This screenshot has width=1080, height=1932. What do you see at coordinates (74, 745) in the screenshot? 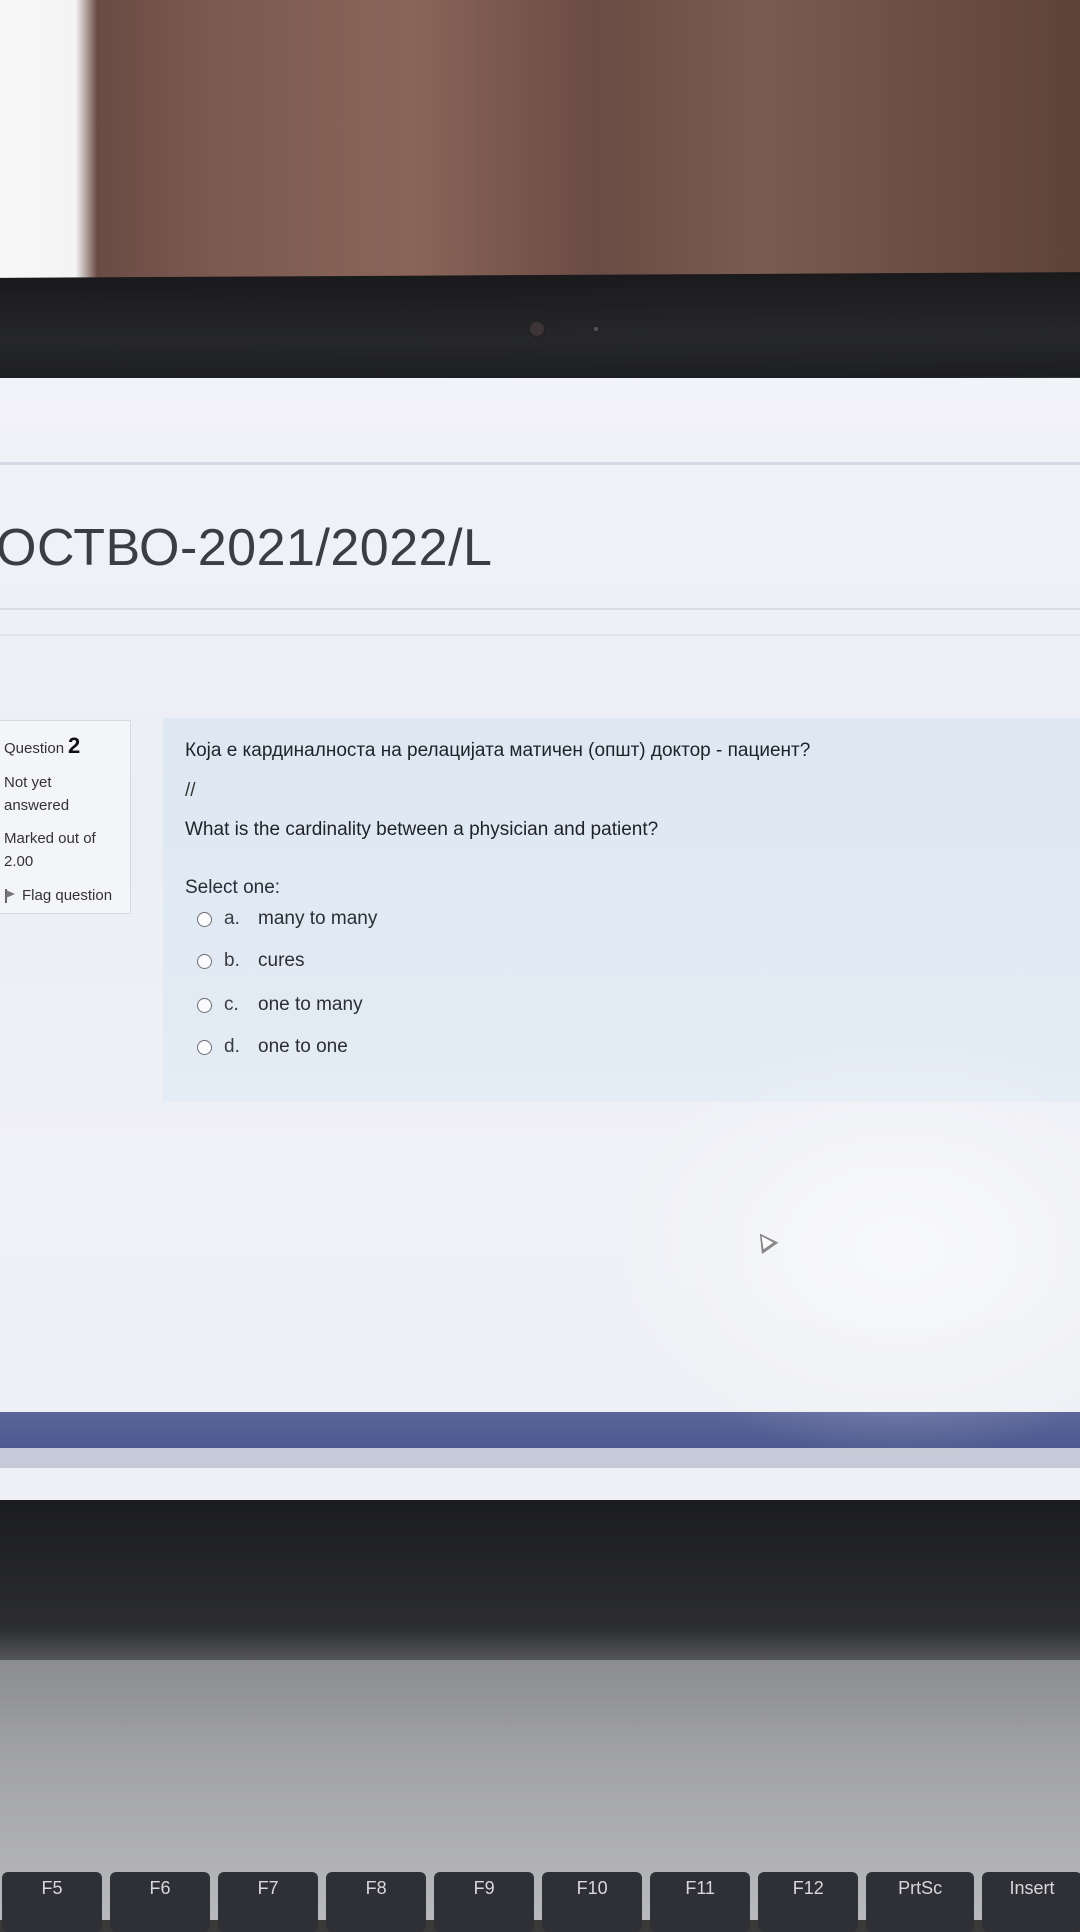
I see `question-number-value: 2` at bounding box center [74, 745].